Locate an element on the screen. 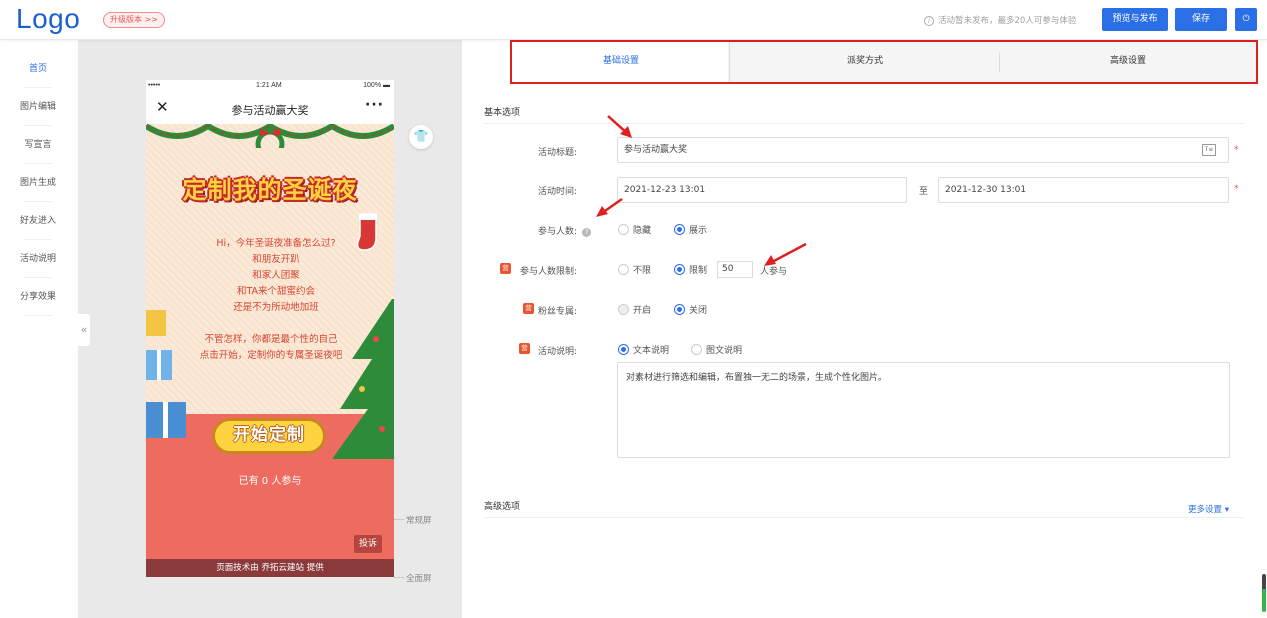 Image resolution: width=1267 pixels, height=618 pixels. full-screen-label: 全面屏 is located at coordinates (419, 579).